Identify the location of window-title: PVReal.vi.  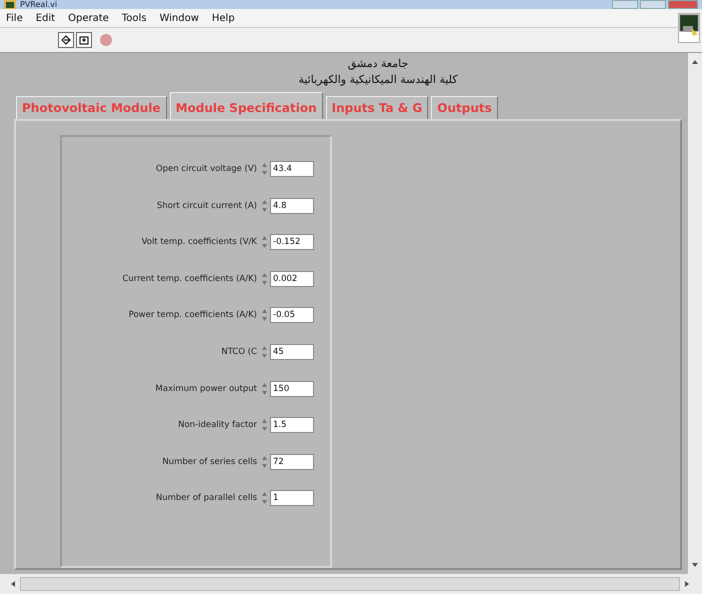
(39, 4).